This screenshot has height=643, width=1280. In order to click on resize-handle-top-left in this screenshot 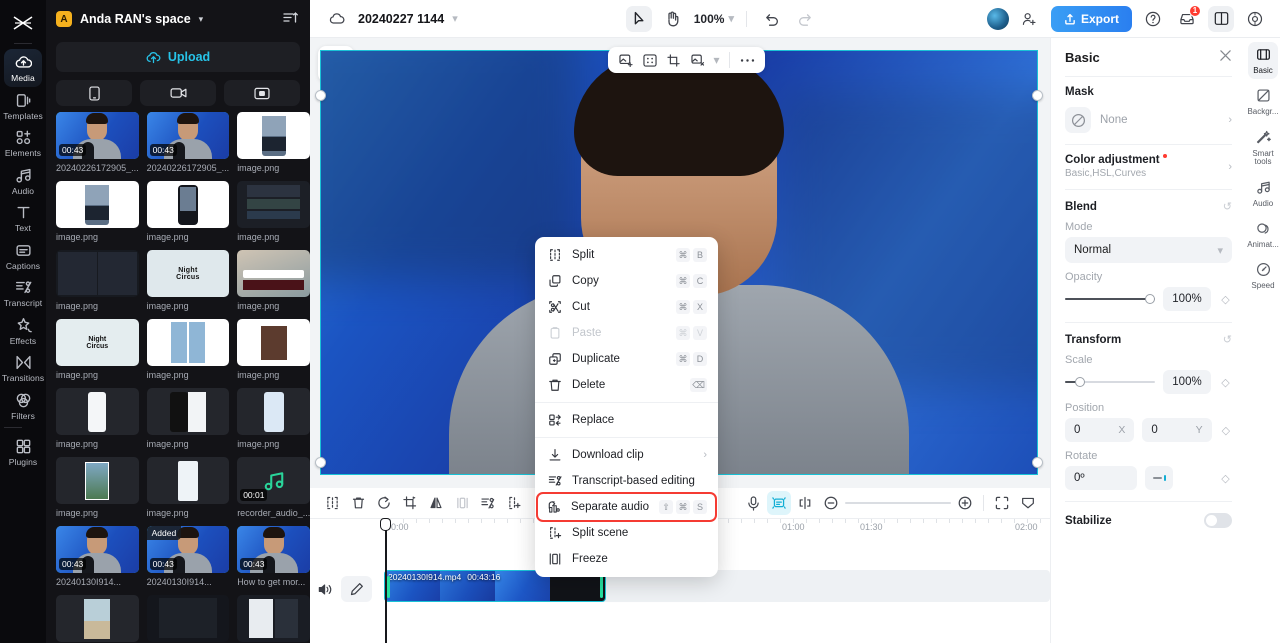, I will do `click(320, 95)`.